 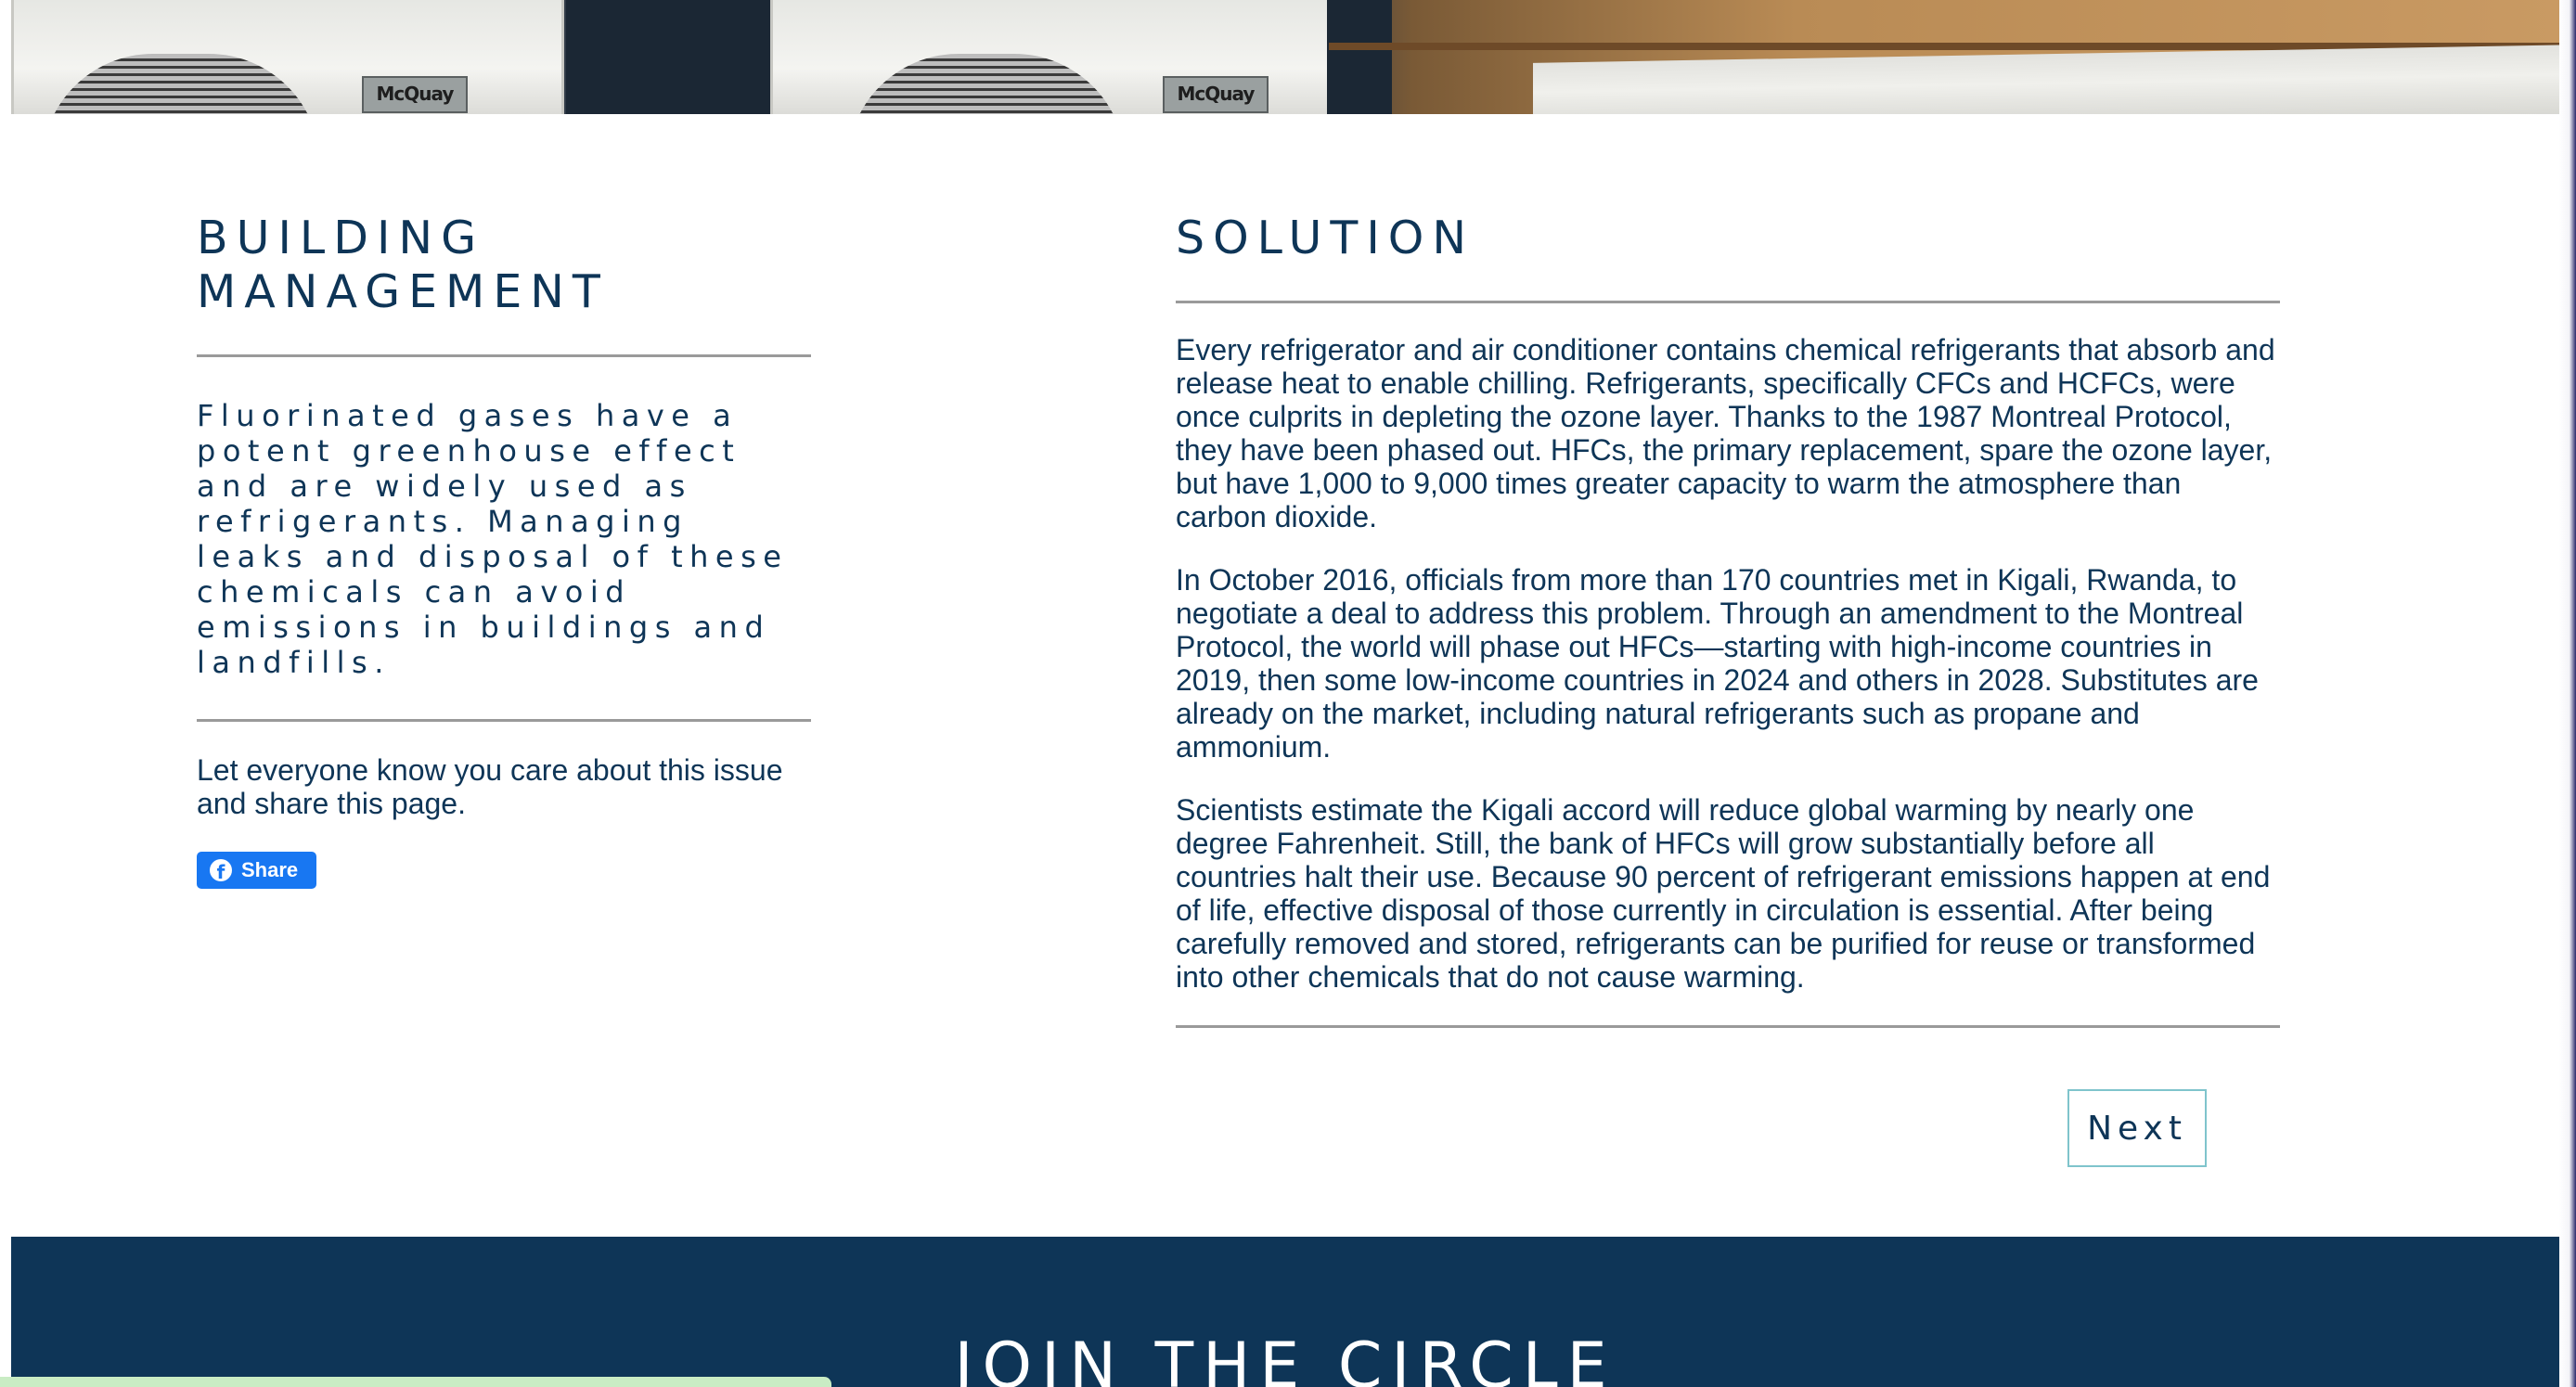 What do you see at coordinates (403, 291) in the screenshot?
I see `title-line: MANAGEMENT` at bounding box center [403, 291].